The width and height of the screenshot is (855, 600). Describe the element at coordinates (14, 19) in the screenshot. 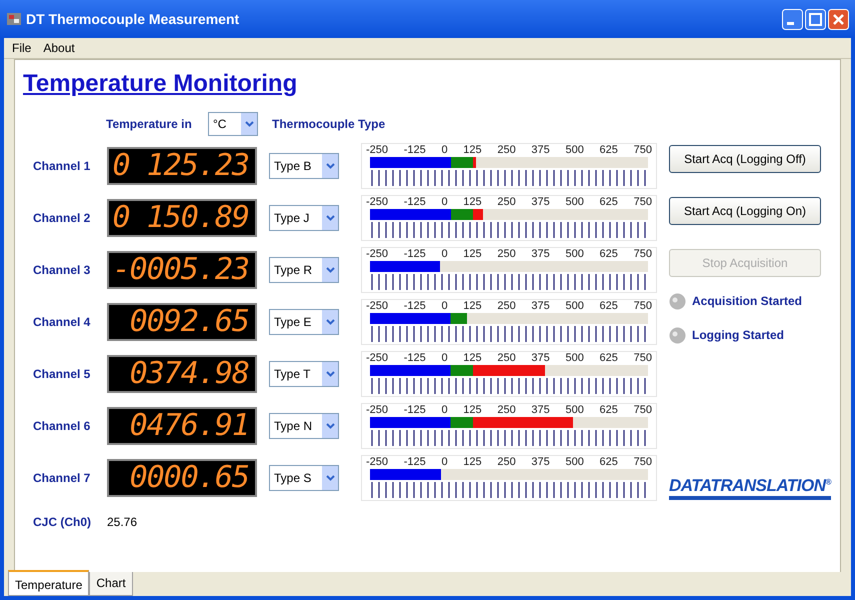

I see `app-icon` at that location.